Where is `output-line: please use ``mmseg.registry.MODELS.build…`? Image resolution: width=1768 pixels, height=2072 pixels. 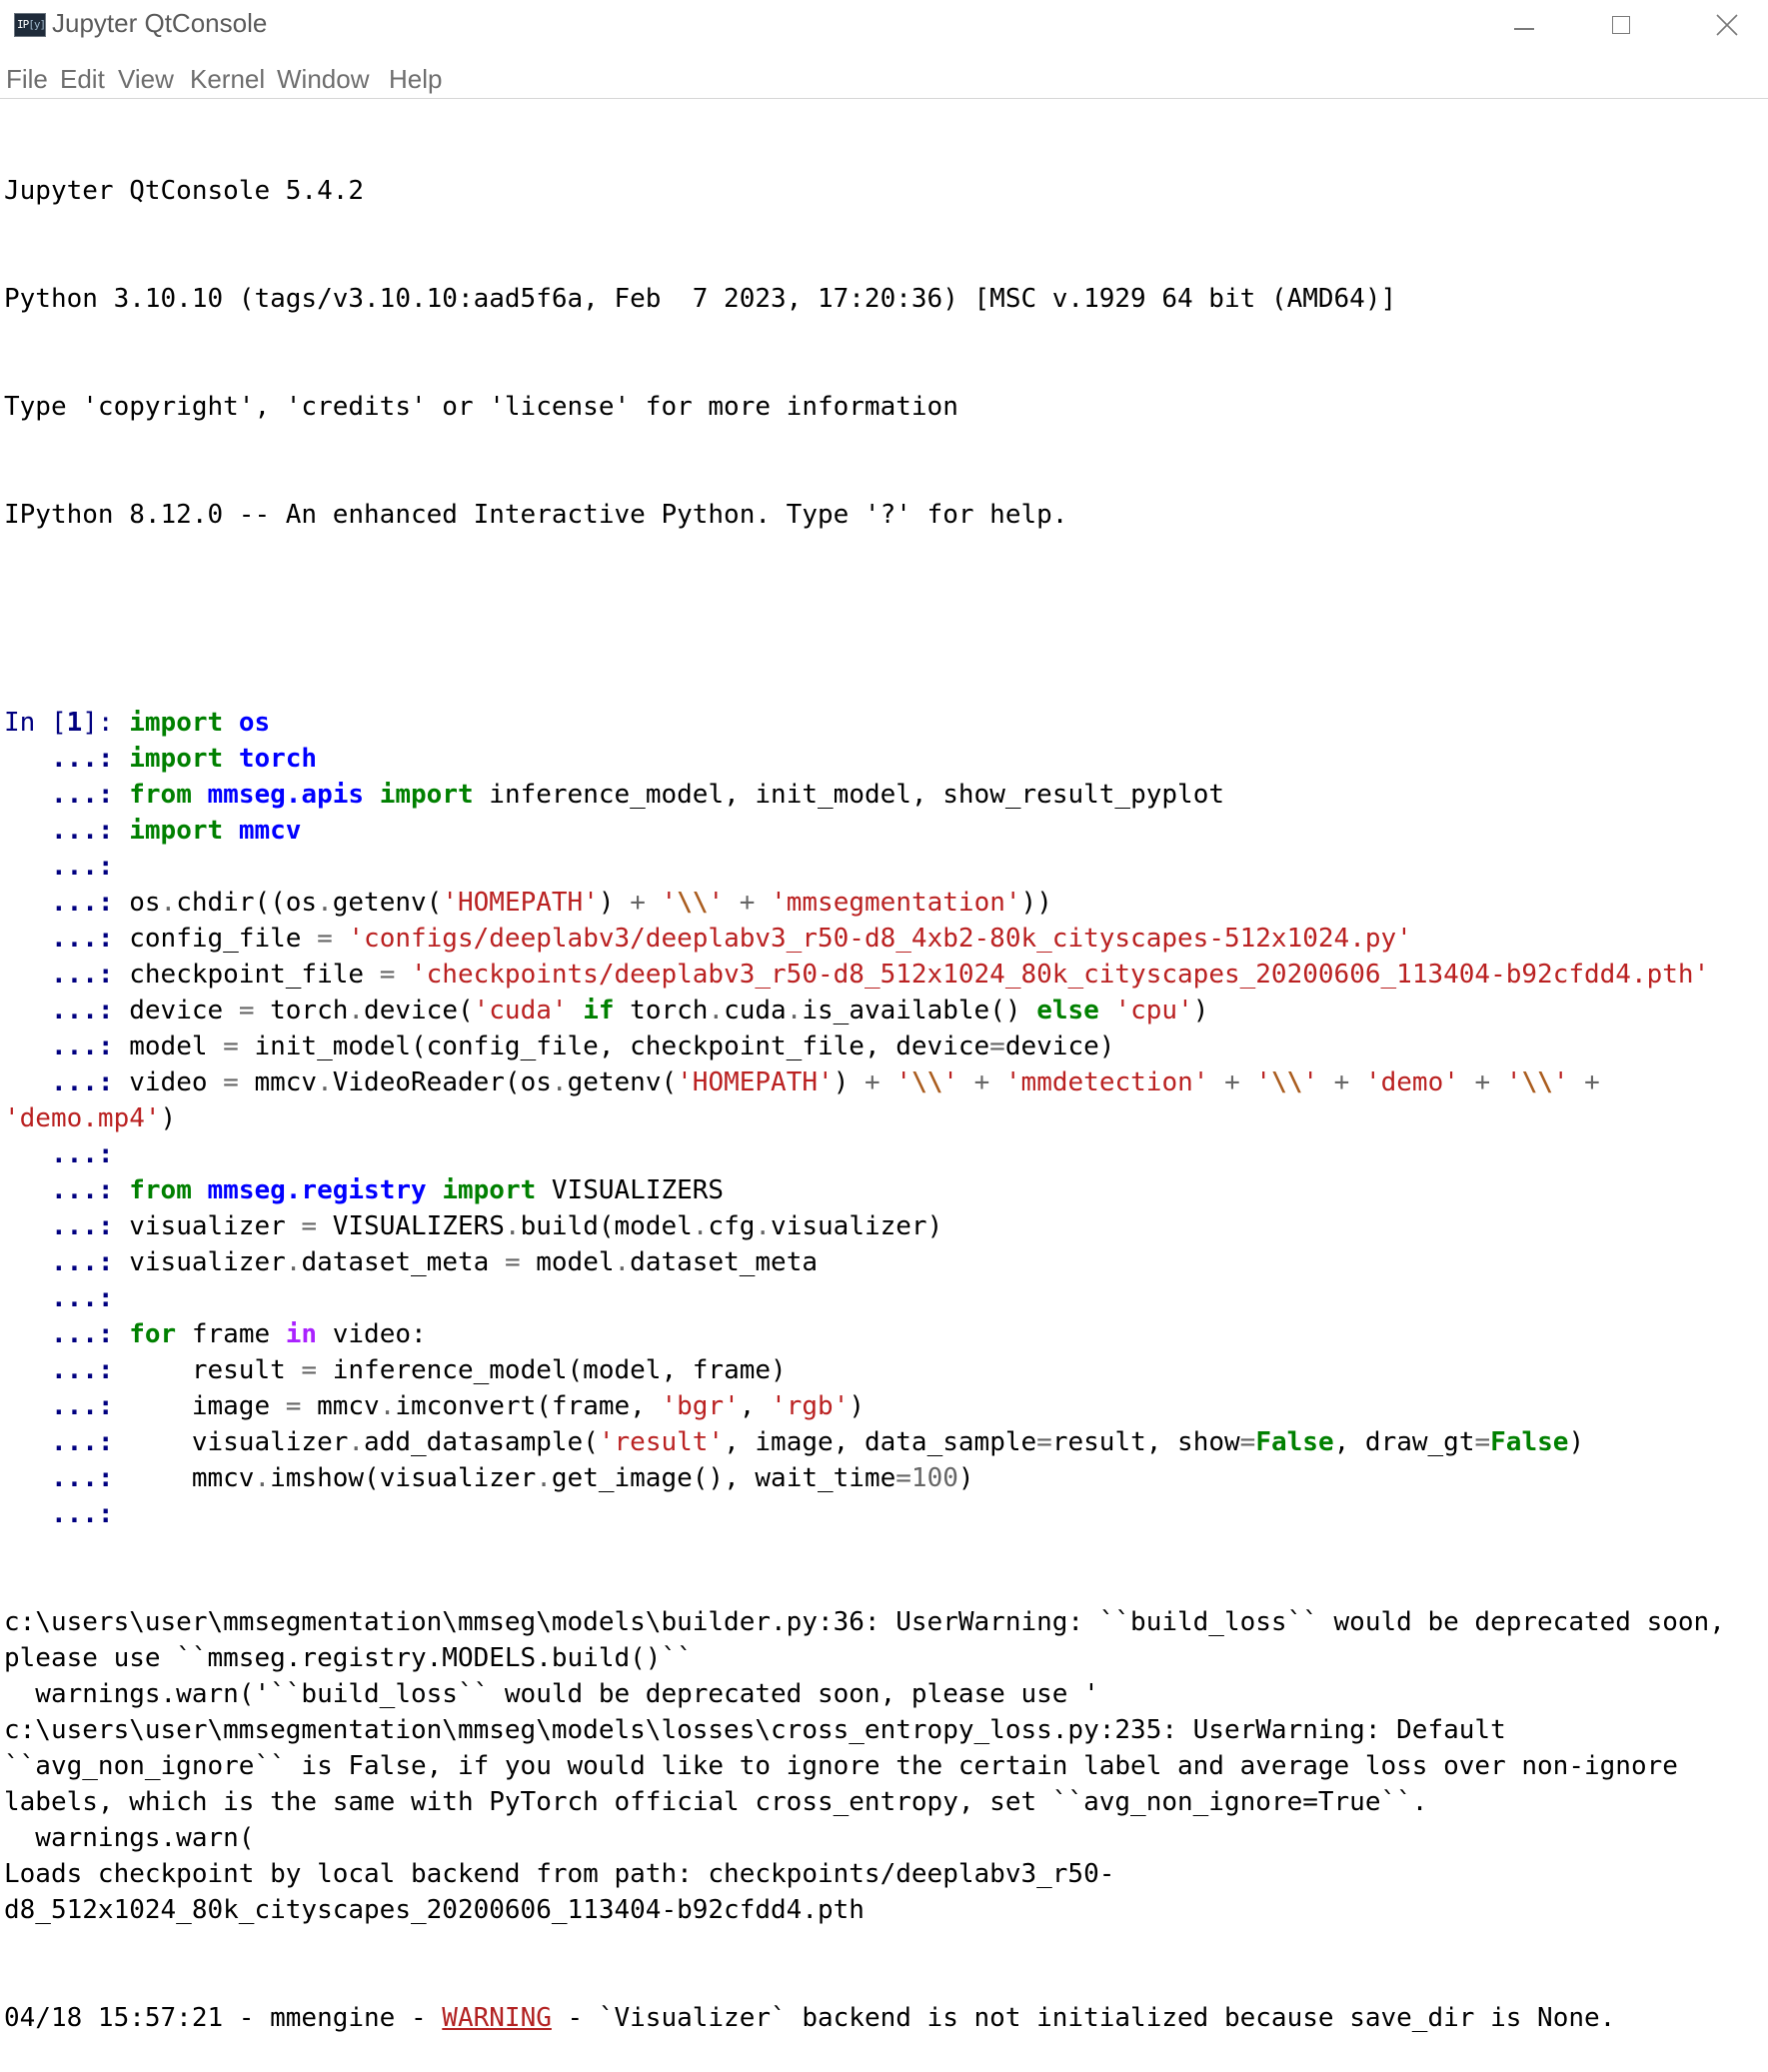 output-line: please use ``mmseg.registry.MODELS.build… is located at coordinates (348, 1658).